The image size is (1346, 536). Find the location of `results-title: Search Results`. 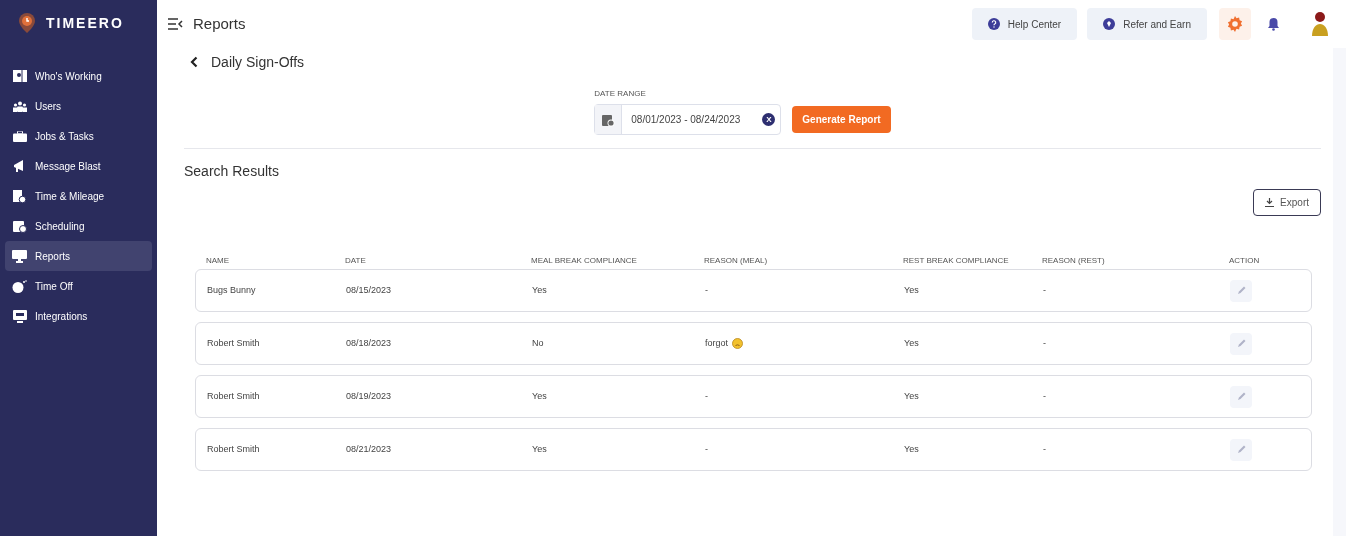

results-title: Search Results is located at coordinates (232, 171).